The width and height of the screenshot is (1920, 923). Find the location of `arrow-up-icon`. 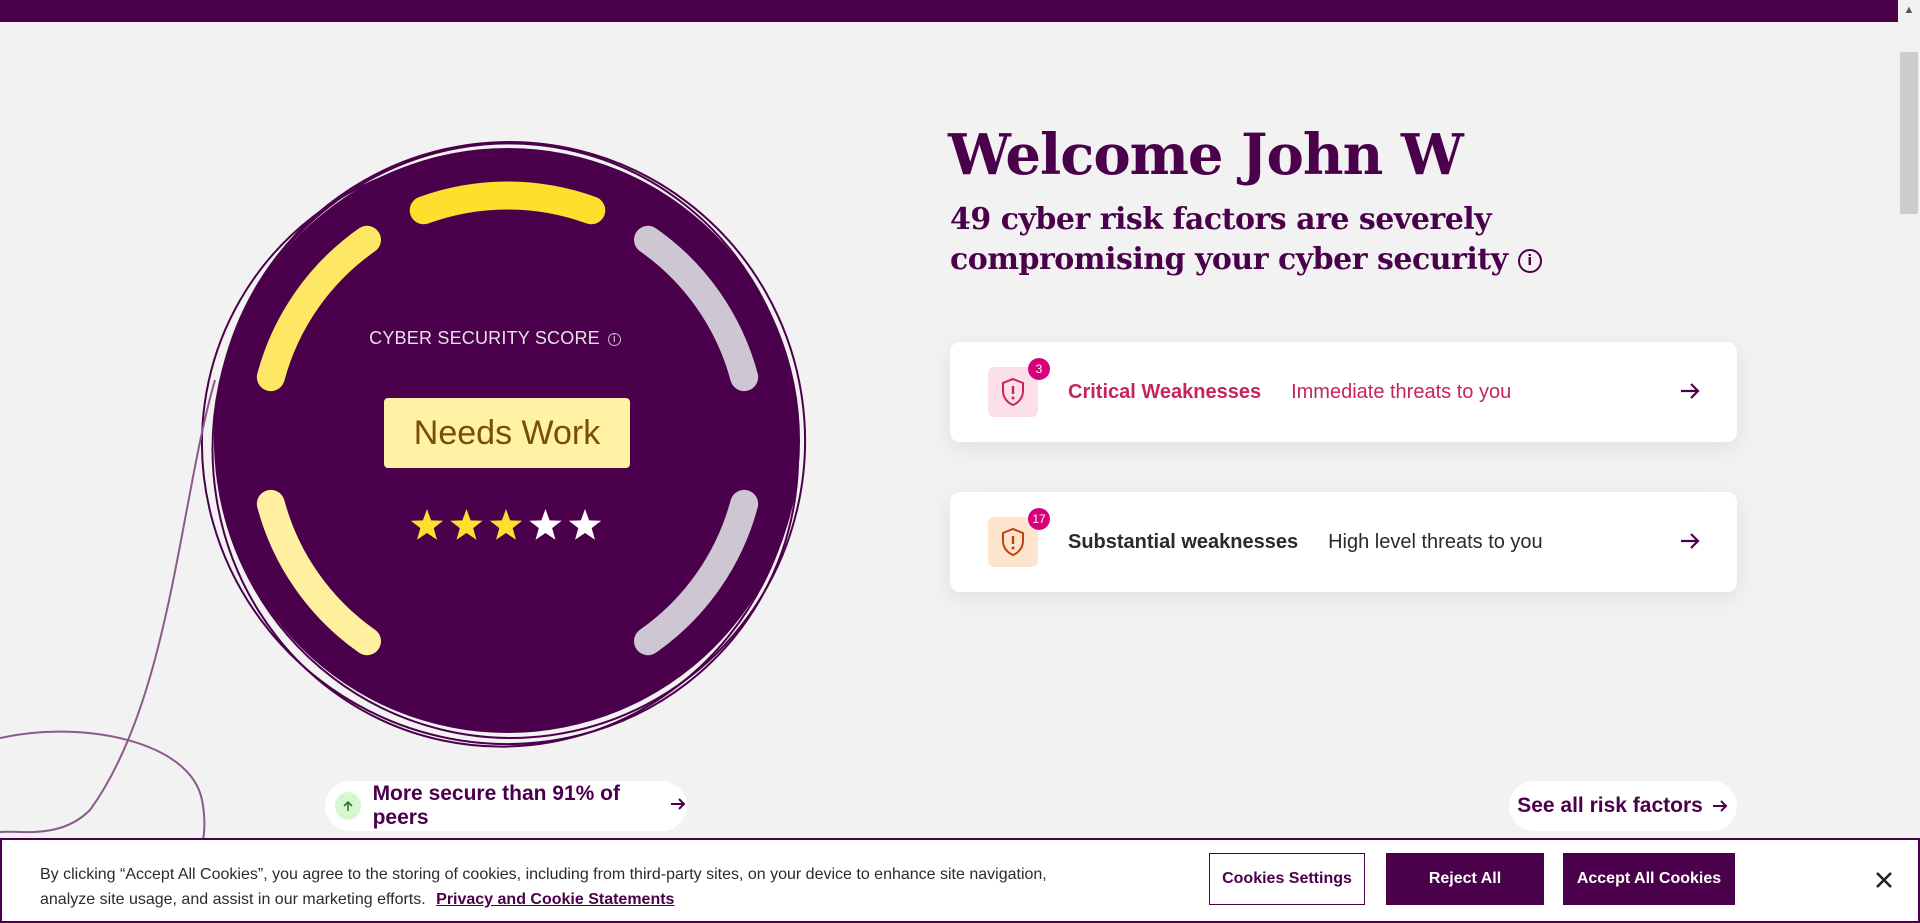

arrow-up-icon is located at coordinates (348, 806).